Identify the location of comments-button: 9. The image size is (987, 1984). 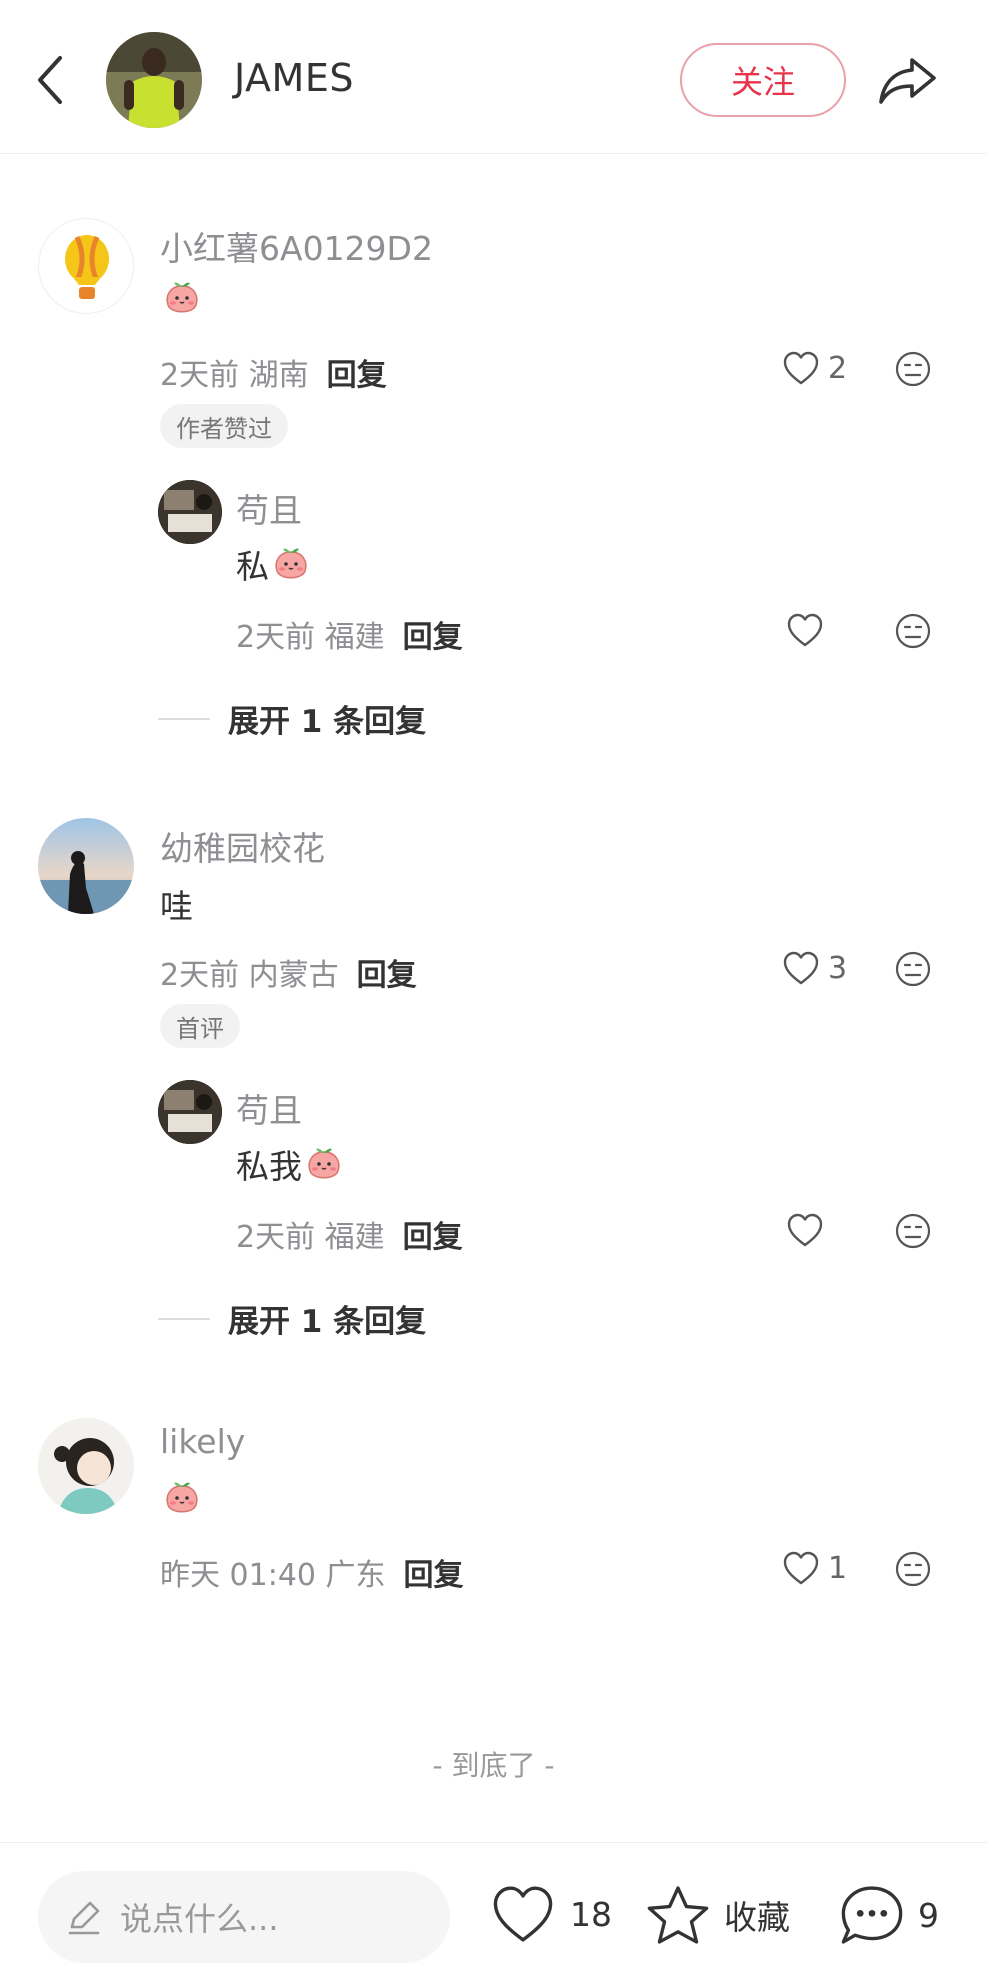
(888, 1915).